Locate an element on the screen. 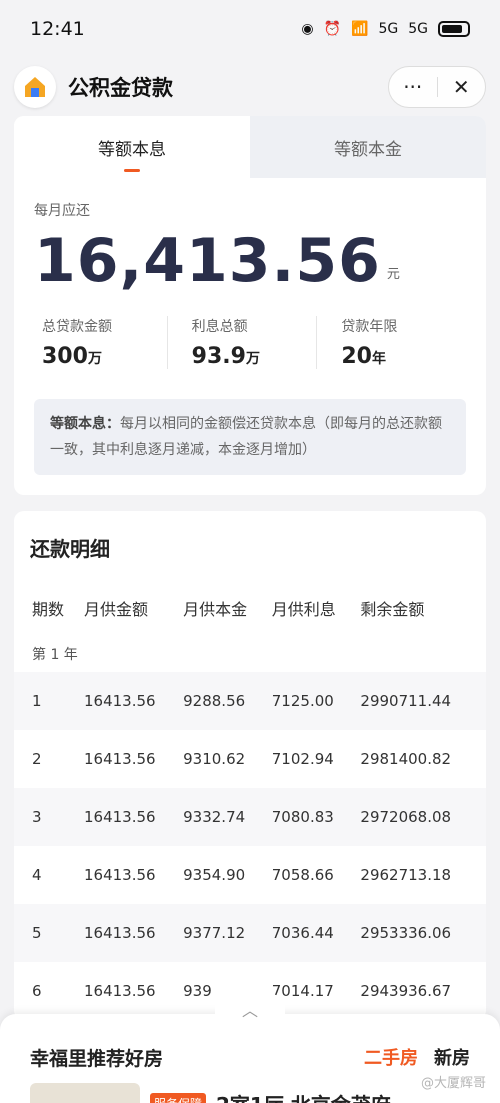  repayment-detail-title: 还款明细 is located at coordinates (70, 549).